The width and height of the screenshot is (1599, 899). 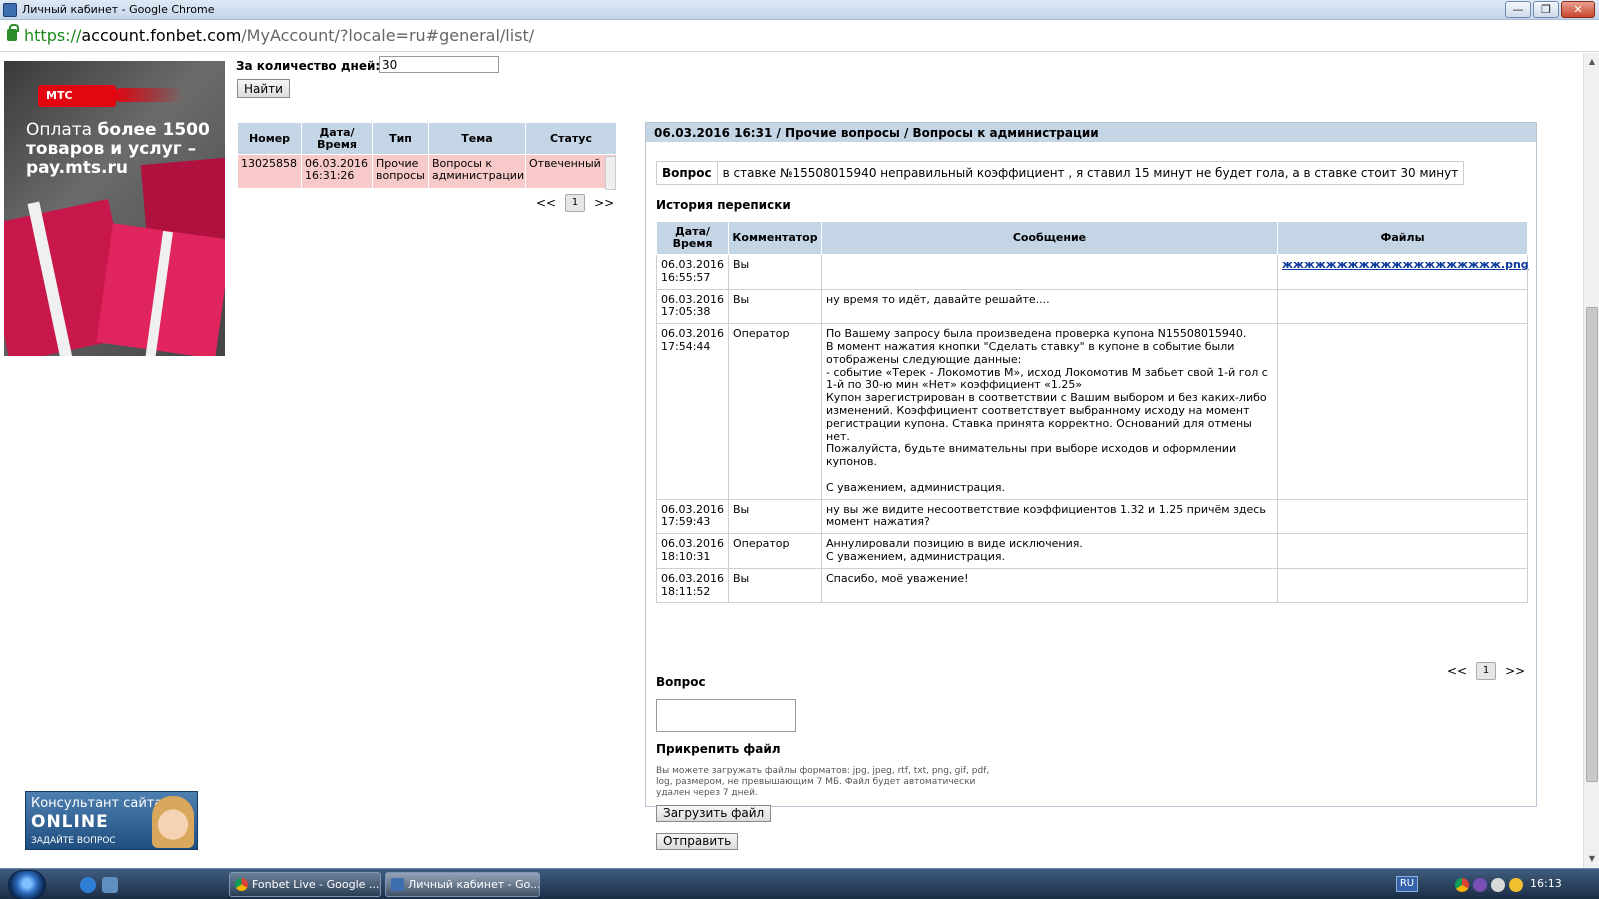 I want to click on ad-text-prefix: Оплата, so click(x=62, y=130).